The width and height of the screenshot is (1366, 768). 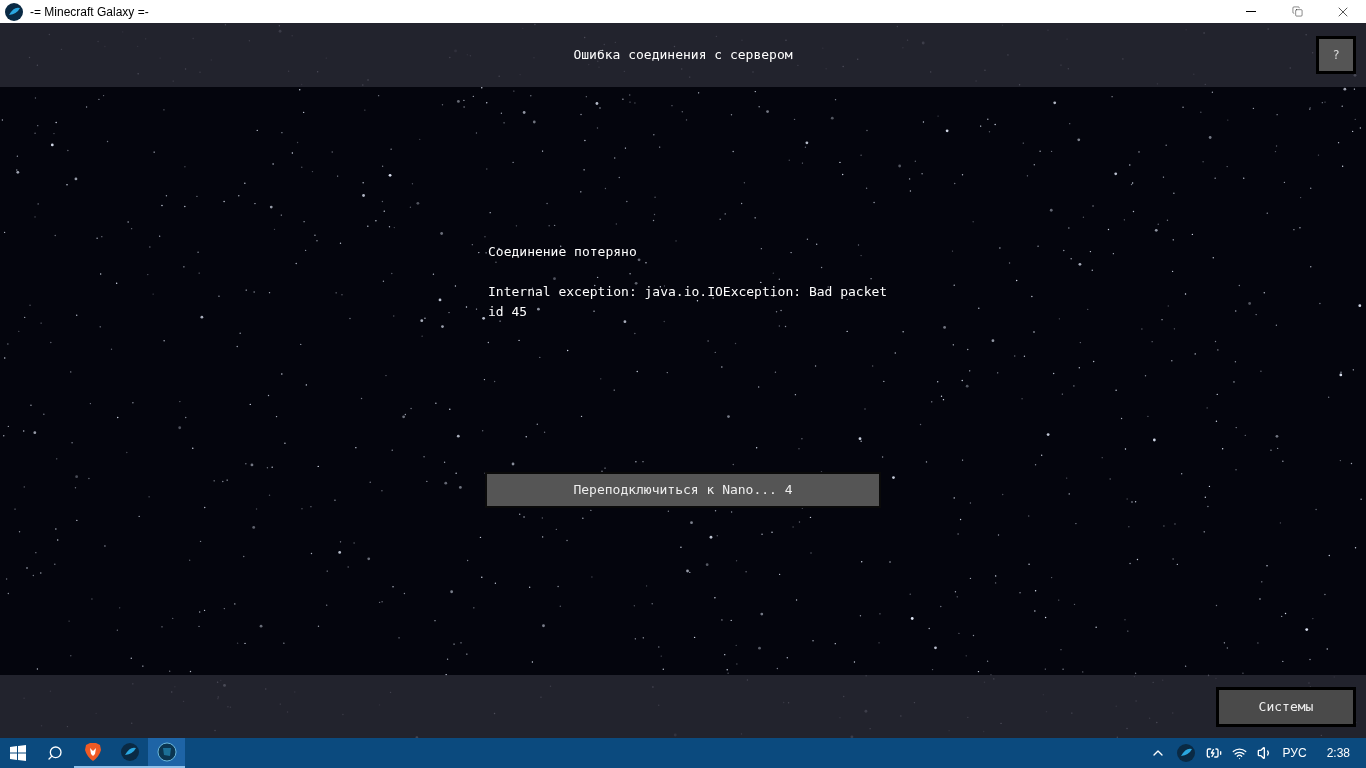 What do you see at coordinates (683, 490) in the screenshot?
I see `reconnect-button: Переподключиться к Nano... 4` at bounding box center [683, 490].